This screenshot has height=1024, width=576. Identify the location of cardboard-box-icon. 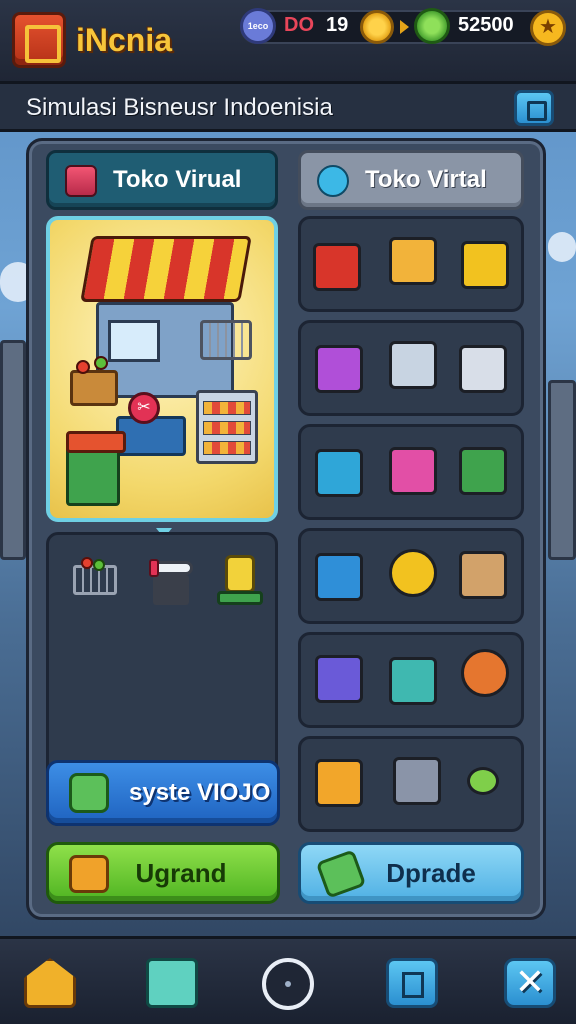
(483, 575).